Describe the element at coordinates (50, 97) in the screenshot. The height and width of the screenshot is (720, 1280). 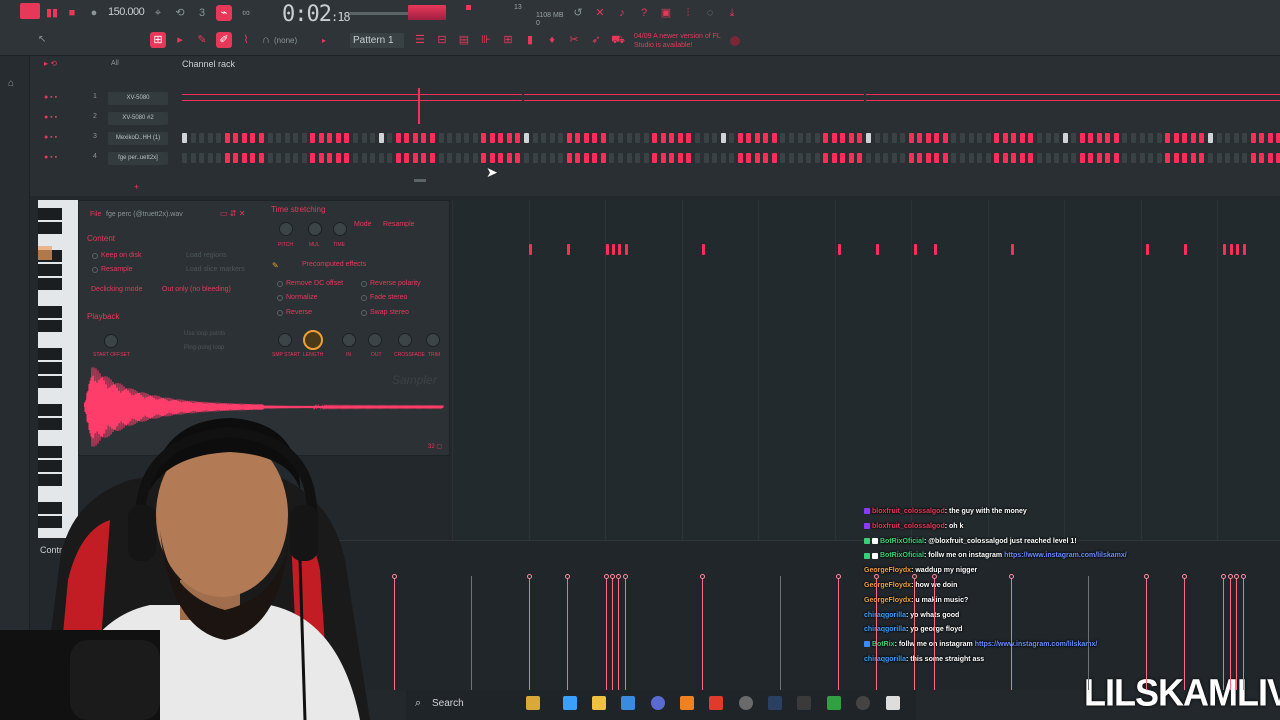
I see `channel-controls: ● ▪ ▪` at that location.